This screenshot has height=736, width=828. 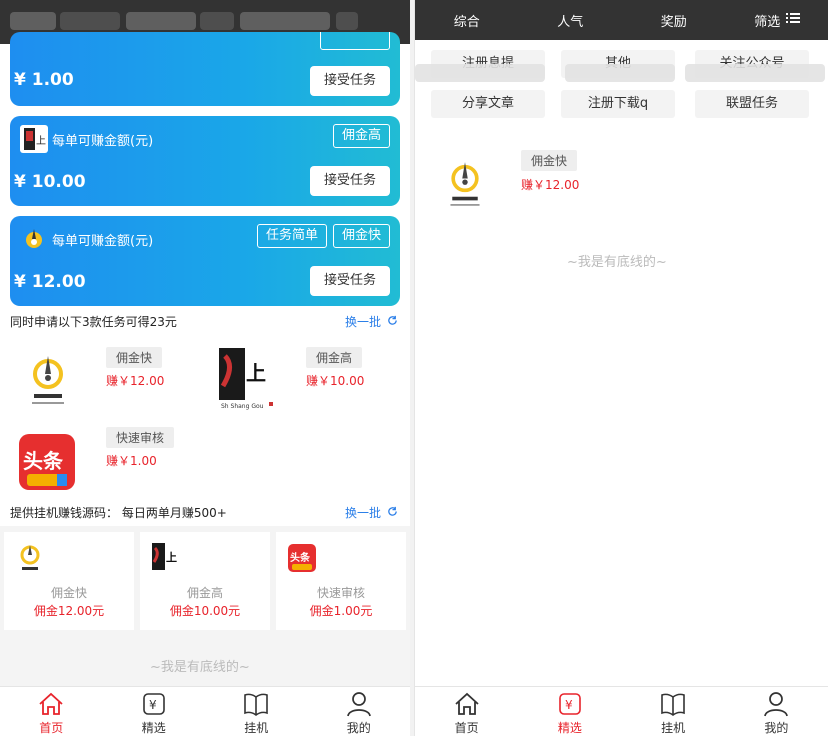 What do you see at coordinates (341, 581) in the screenshot?
I see `grid-item: 头条 快速审核 佣金1.00元` at bounding box center [341, 581].